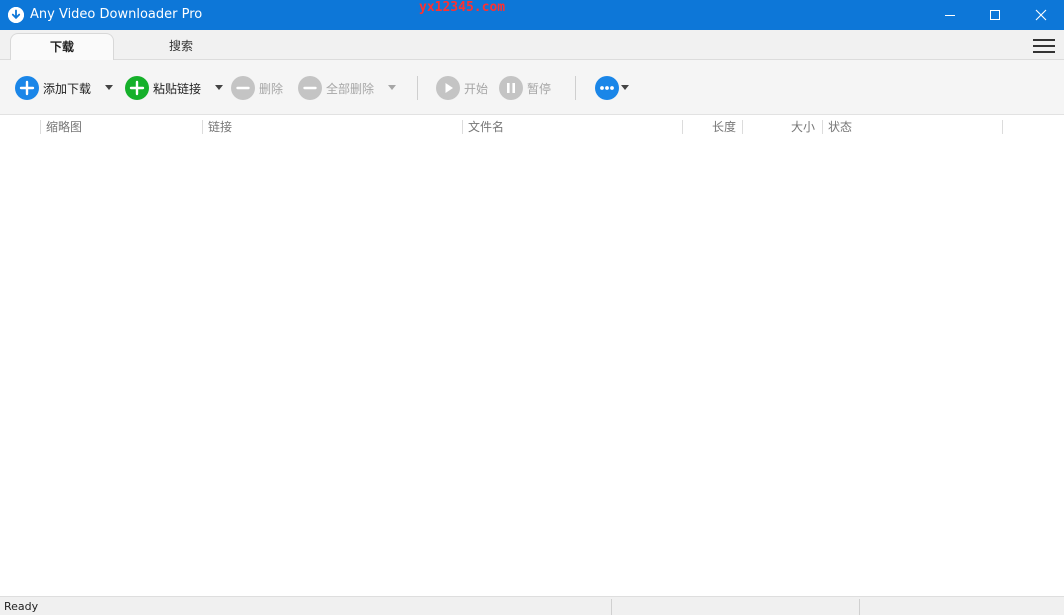  What do you see at coordinates (21, 606) in the screenshot?
I see `status-text: Ready` at bounding box center [21, 606].